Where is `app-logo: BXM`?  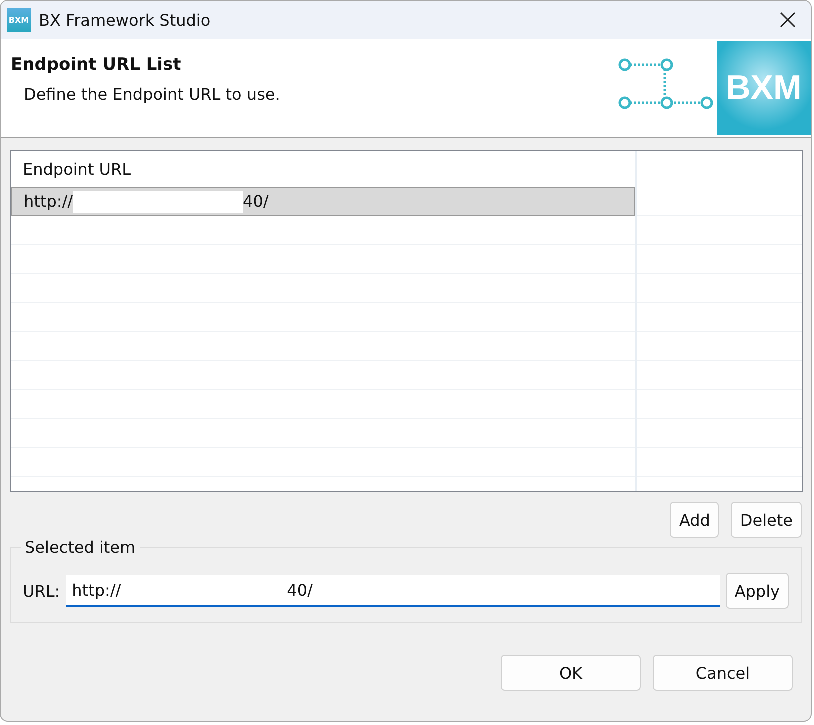 app-logo: BXM is located at coordinates (19, 20).